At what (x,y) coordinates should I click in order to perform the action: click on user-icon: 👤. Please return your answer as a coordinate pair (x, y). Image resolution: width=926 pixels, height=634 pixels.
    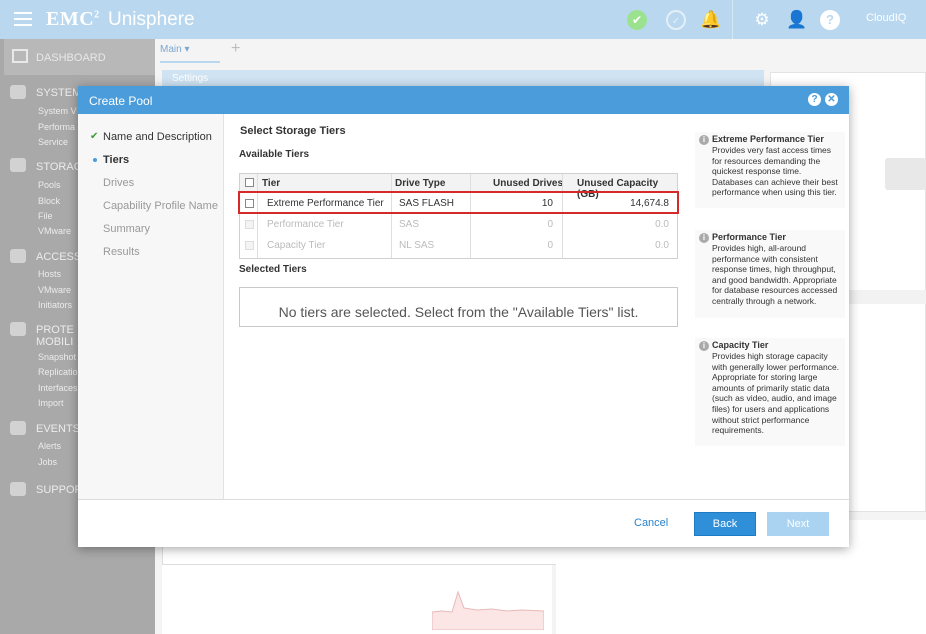
    Looking at the image, I should click on (796, 20).